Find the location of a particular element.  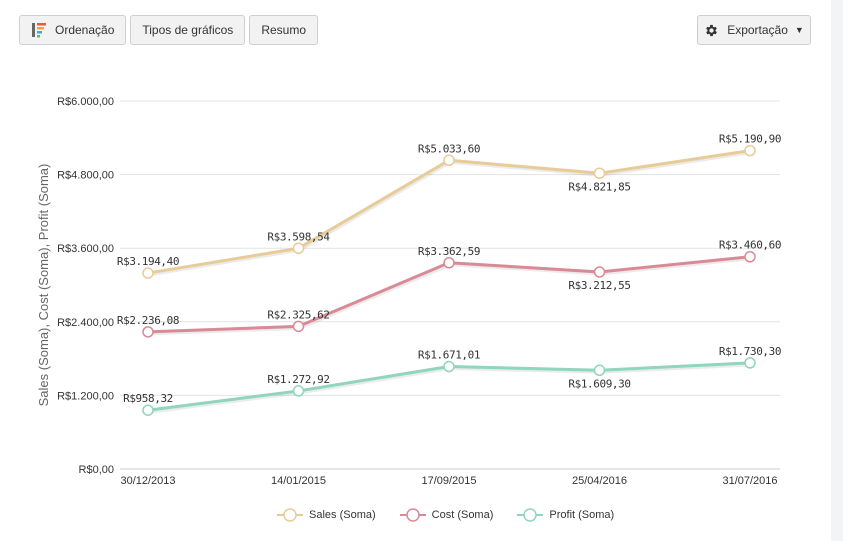

data-label: R$3.194,40 is located at coordinates (148, 261).